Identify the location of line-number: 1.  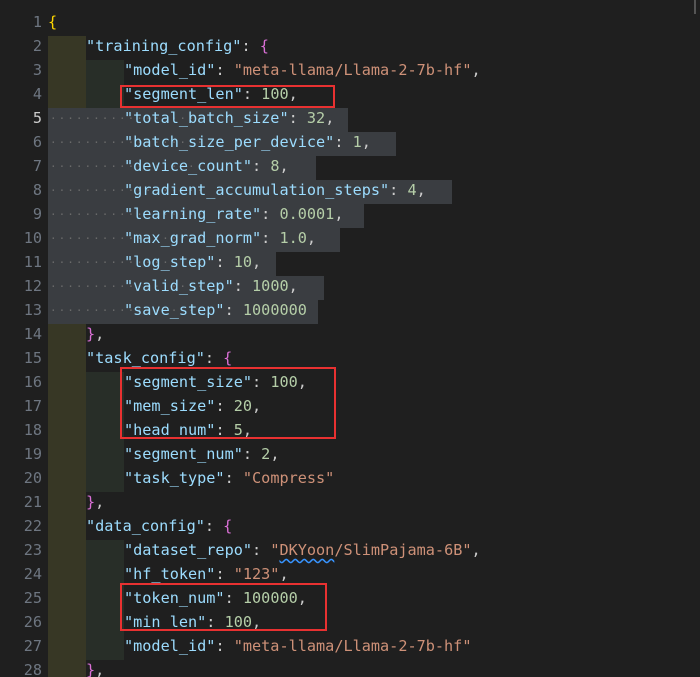
(37, 22).